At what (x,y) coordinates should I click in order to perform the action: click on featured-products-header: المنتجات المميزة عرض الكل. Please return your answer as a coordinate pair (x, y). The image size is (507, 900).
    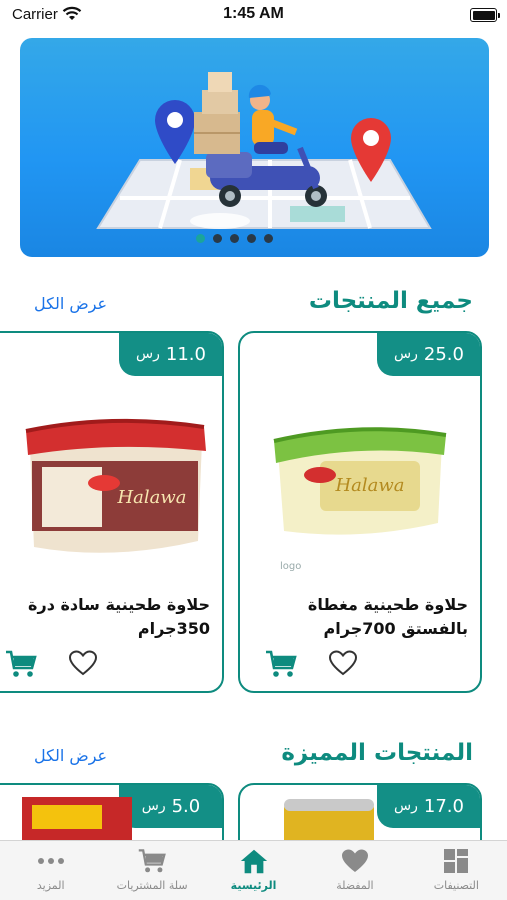
    Looking at the image, I should click on (253, 758).